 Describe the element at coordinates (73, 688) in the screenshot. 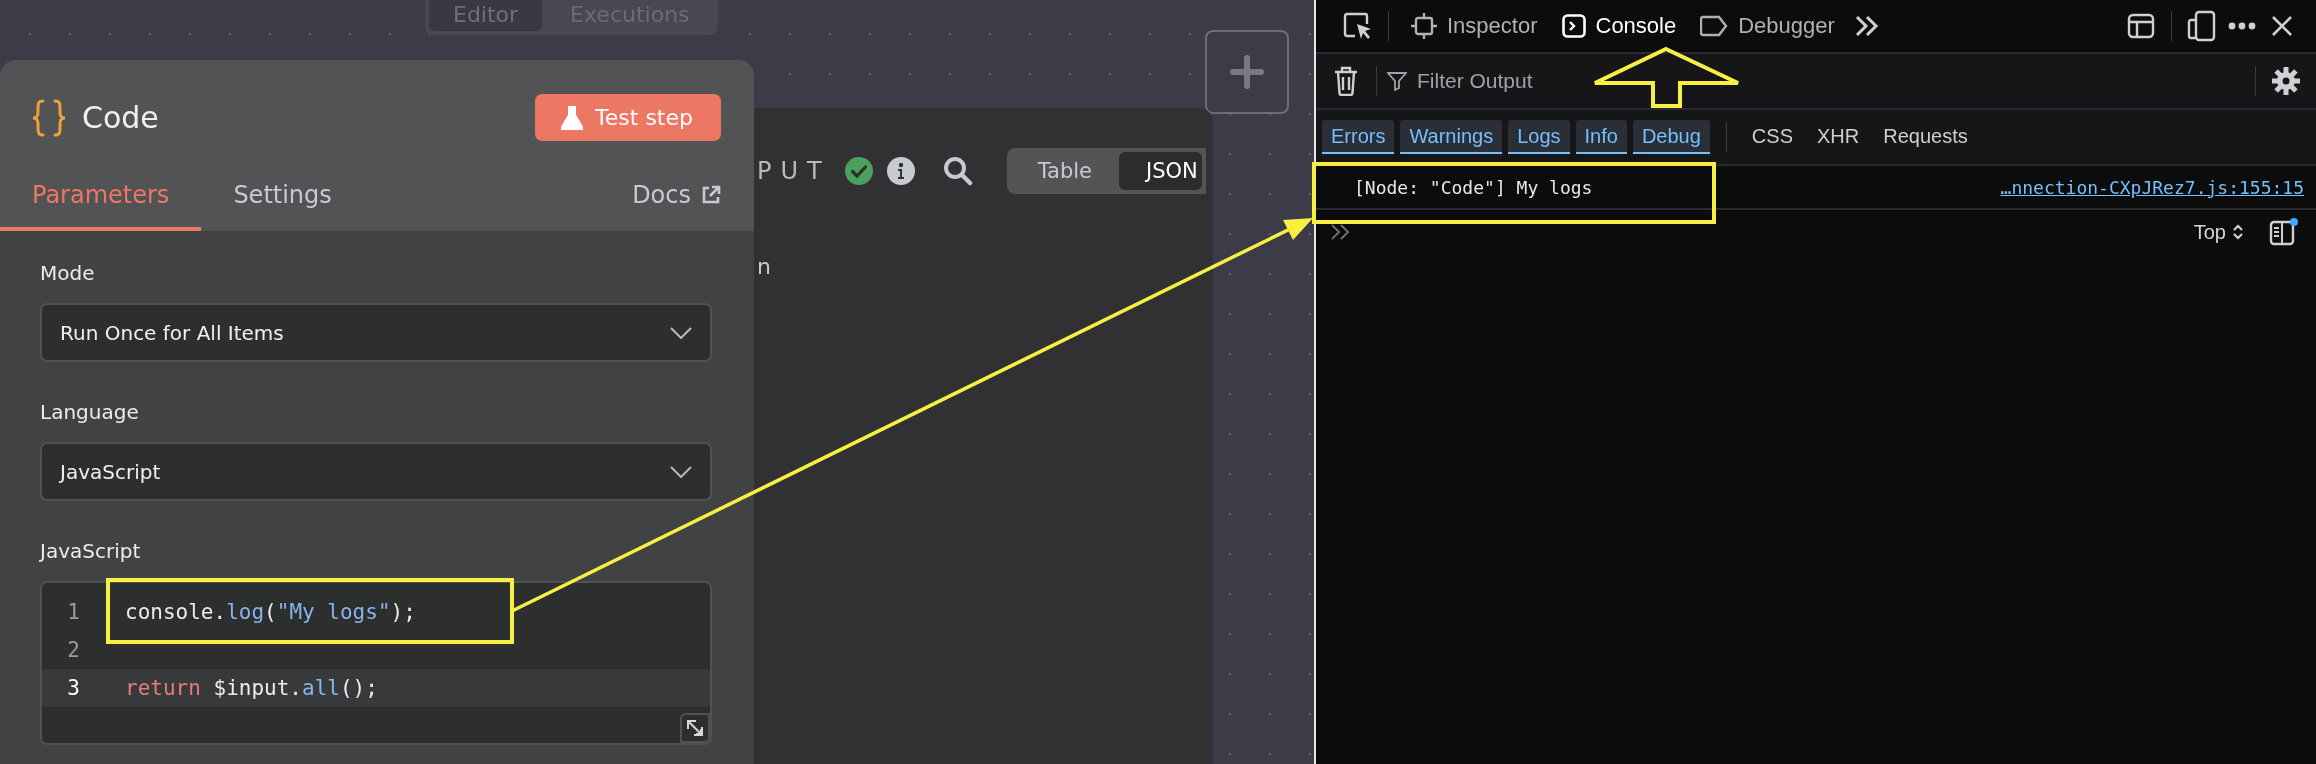

I see `line-number: 3` at that location.